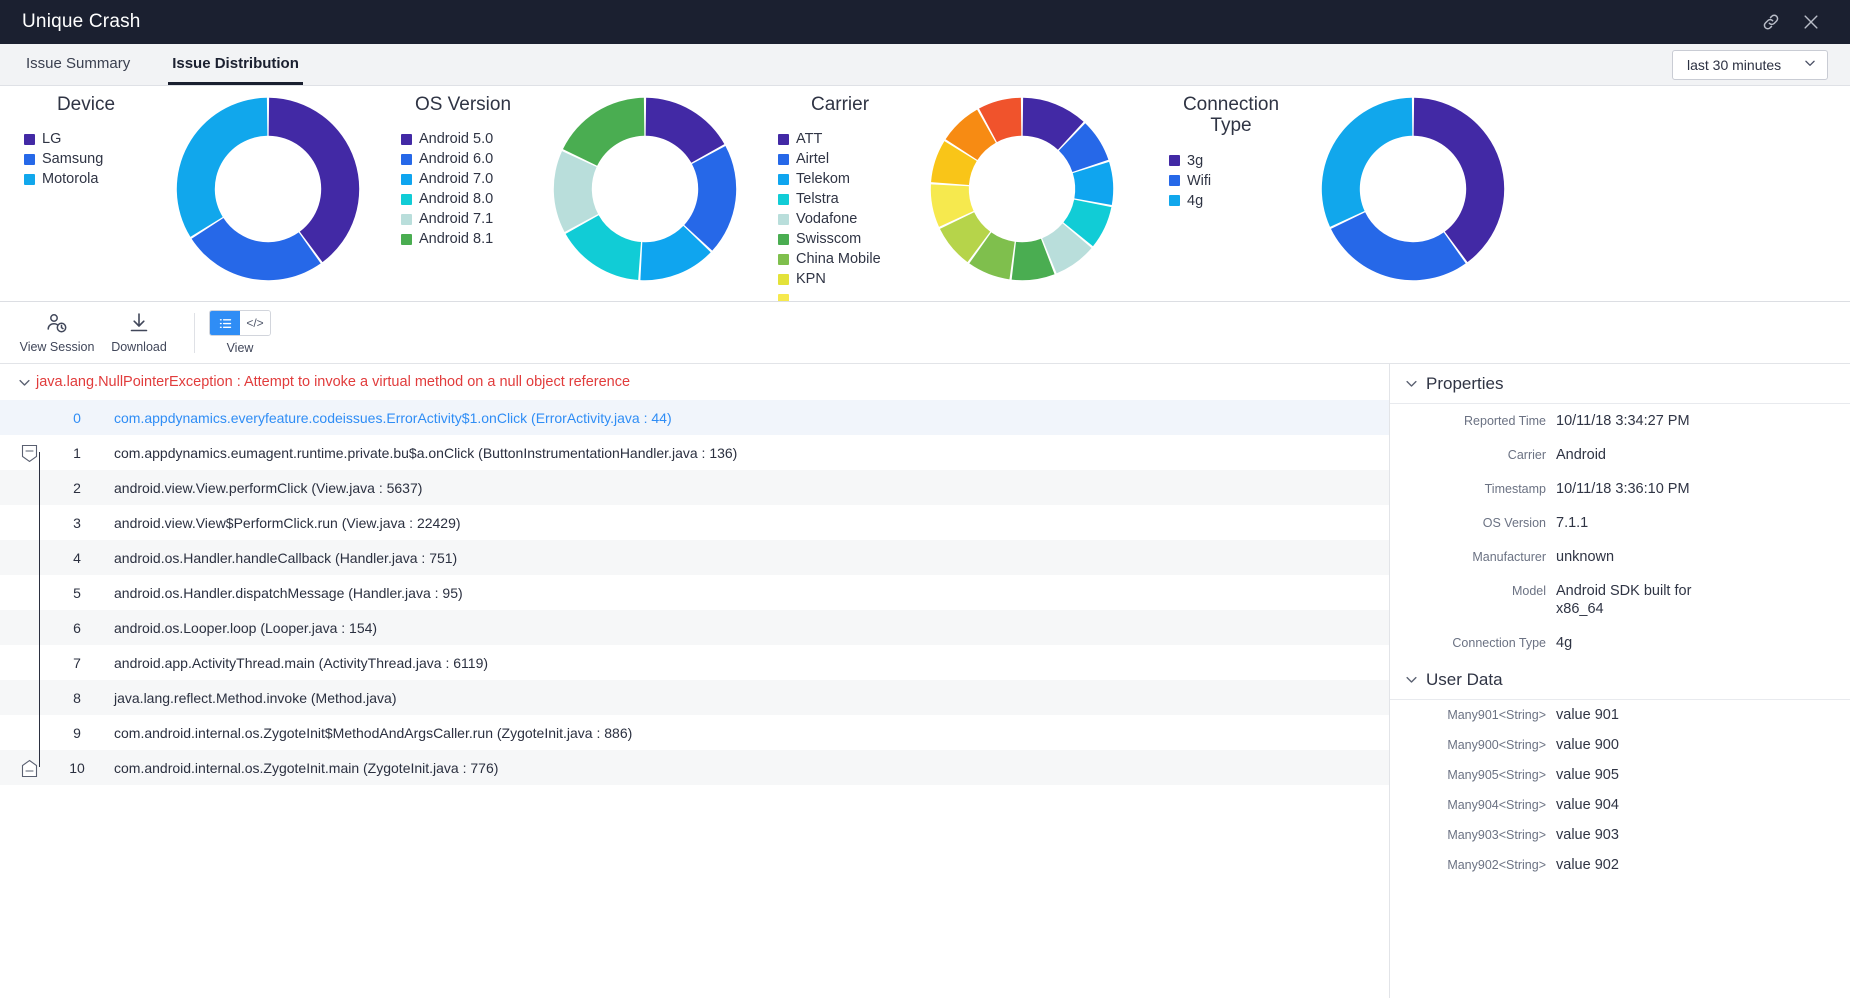 Image resolution: width=1850 pixels, height=998 pixels. I want to click on chart-device-legend: LG Samsung Motorola, so click(86, 159).